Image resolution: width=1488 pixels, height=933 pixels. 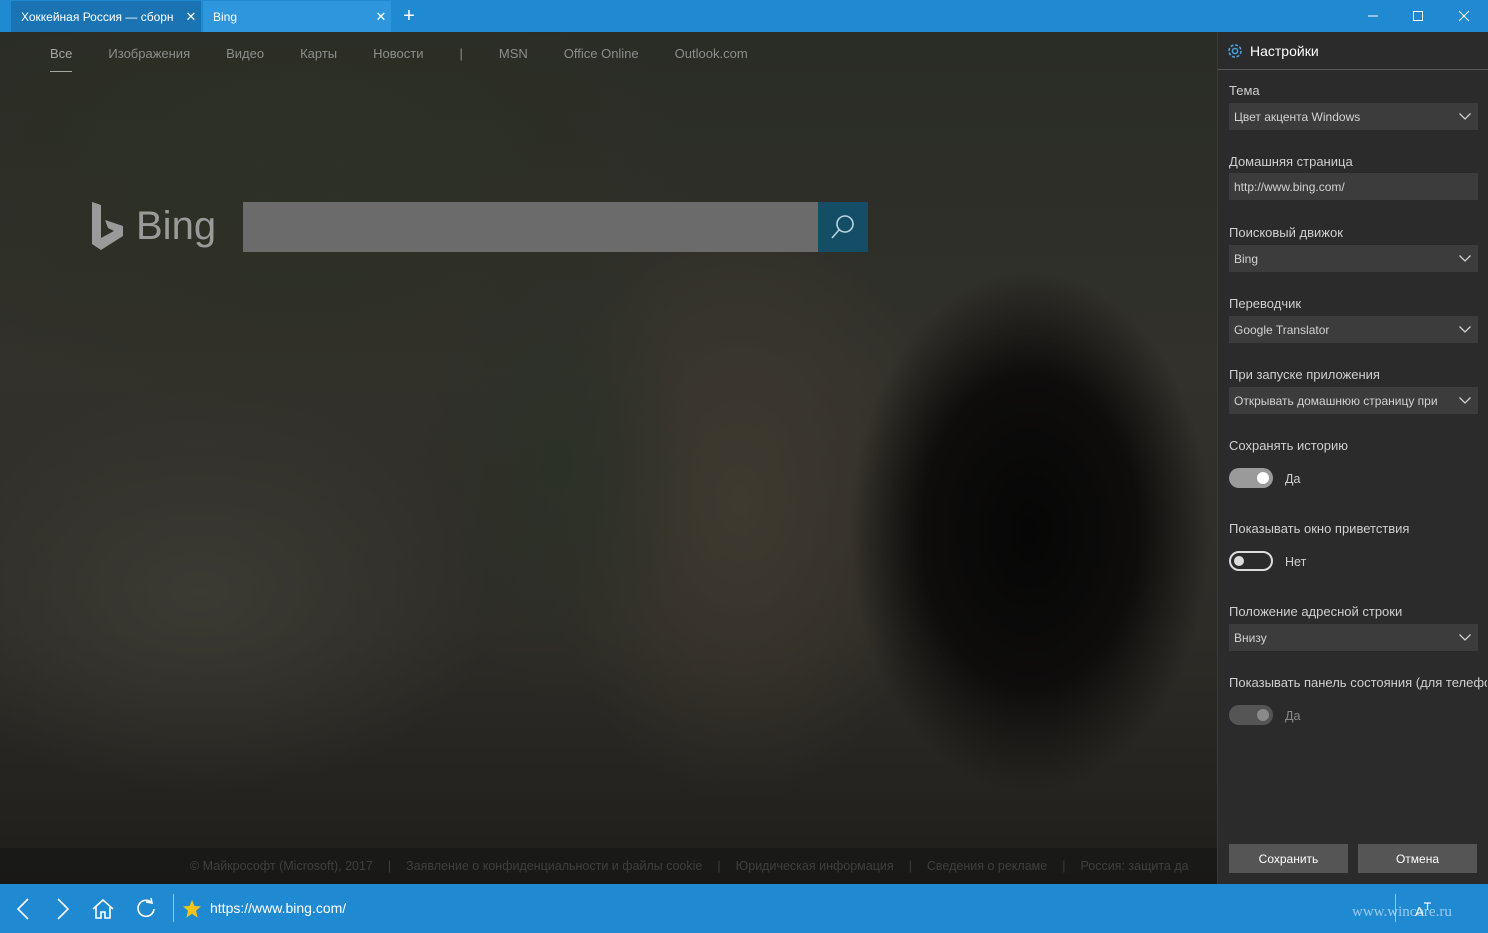 I want to click on nav-news: Новости, so click(x=398, y=59).